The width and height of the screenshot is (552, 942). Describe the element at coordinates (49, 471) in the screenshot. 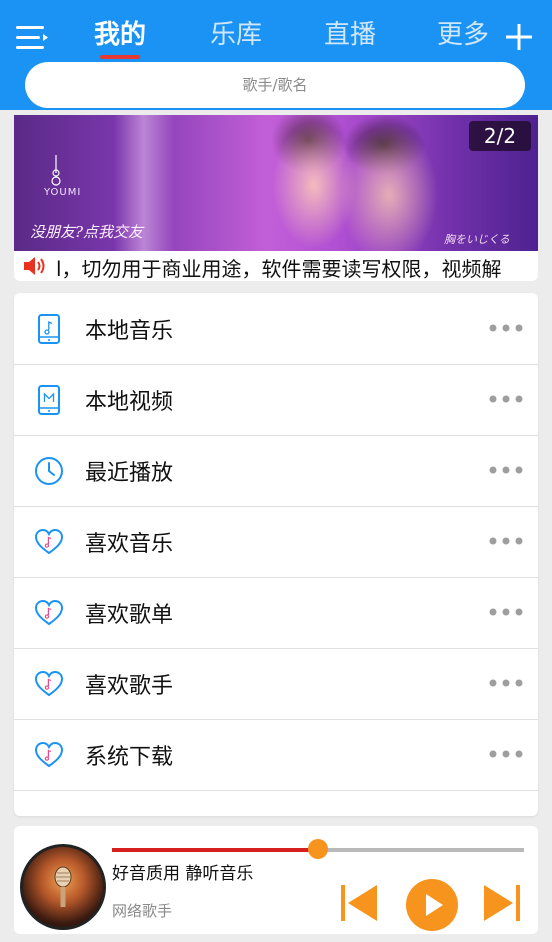

I see `clock-icon` at that location.